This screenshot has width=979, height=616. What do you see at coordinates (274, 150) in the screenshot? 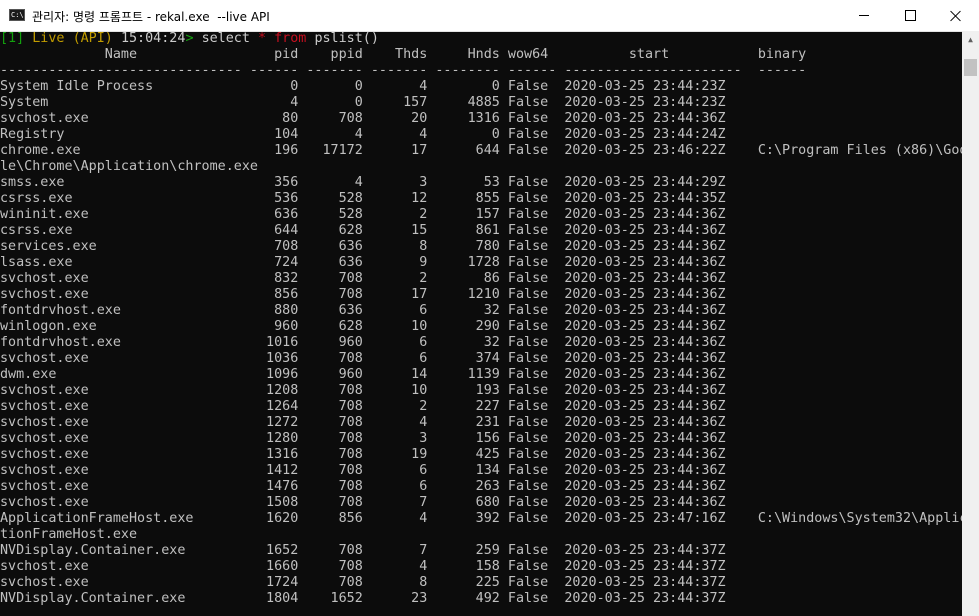
I see `process-pid: 196` at bounding box center [274, 150].